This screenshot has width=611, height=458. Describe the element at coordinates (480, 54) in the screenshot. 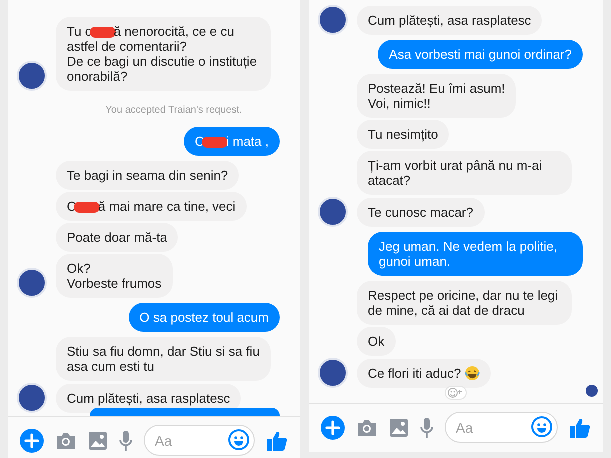

I see `message-text: Asa vorbesti mai gunoi ordinar?` at that location.